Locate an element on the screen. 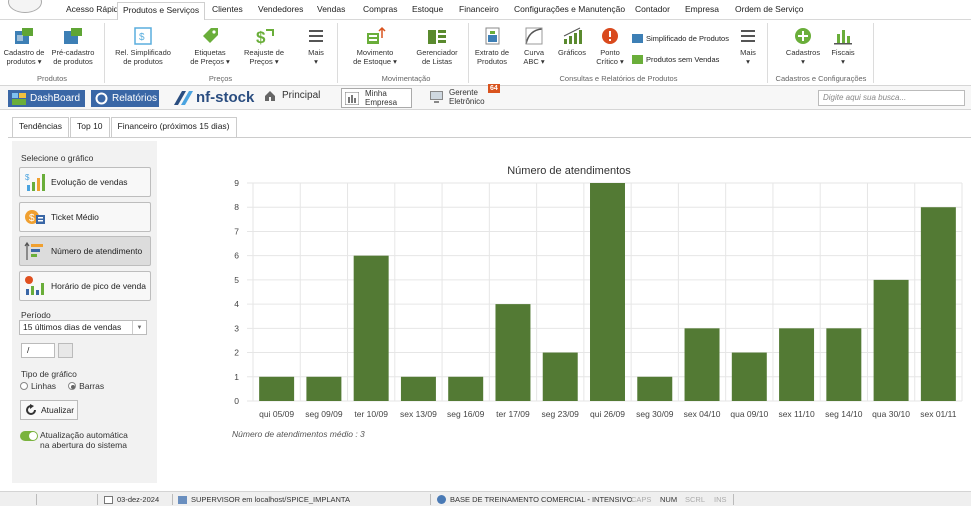 Image resolution: width=971 pixels, height=506 pixels. status-date: 03-dez-2024 is located at coordinates (131, 499).